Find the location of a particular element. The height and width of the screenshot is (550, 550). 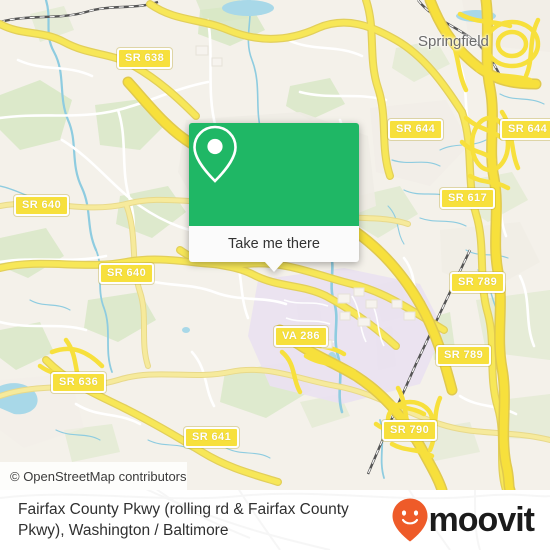

popup-pointer is located at coordinates (274, 266).